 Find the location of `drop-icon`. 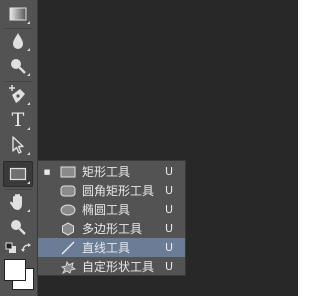

drop-icon is located at coordinates (18, 41).